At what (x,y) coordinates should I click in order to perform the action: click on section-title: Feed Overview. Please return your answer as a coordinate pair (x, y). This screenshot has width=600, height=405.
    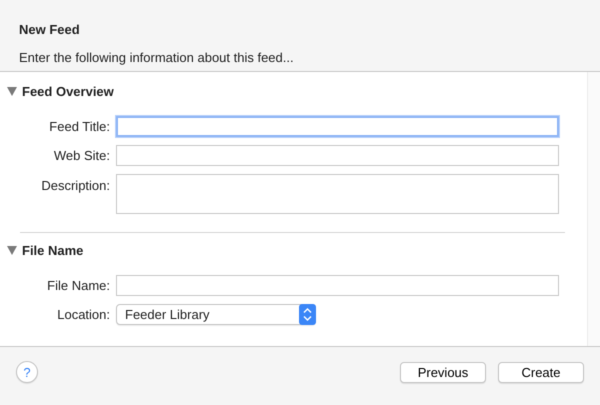
    Looking at the image, I should click on (68, 91).